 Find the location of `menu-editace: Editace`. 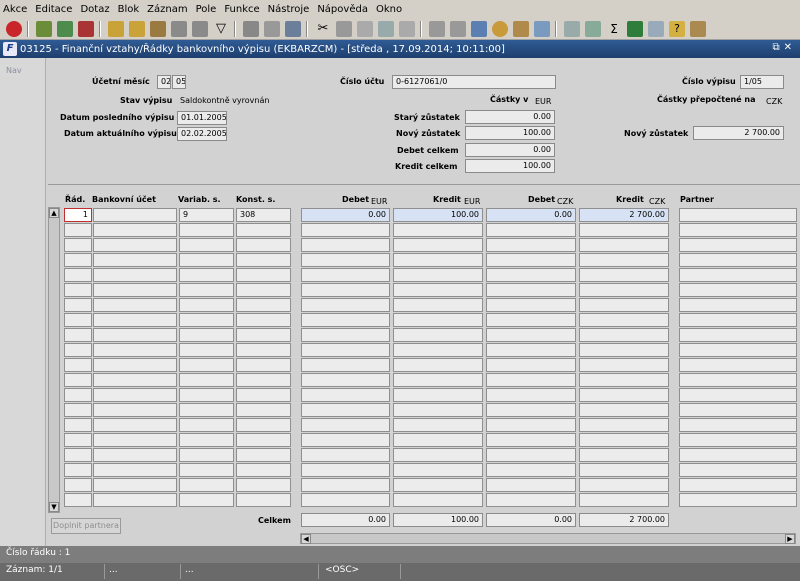

menu-editace: Editace is located at coordinates (53, 9).